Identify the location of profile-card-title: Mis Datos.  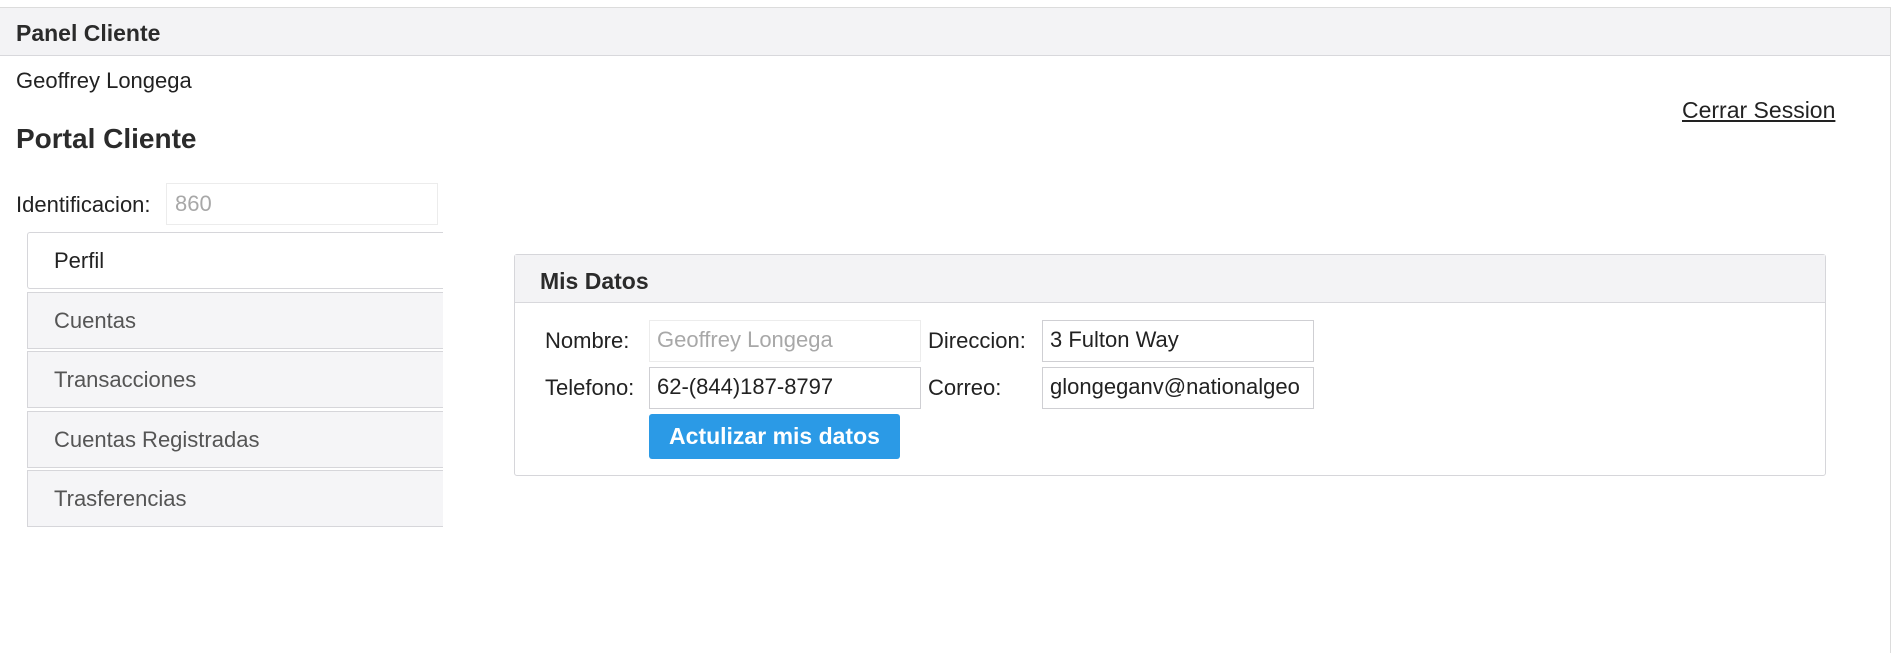
(594, 281).